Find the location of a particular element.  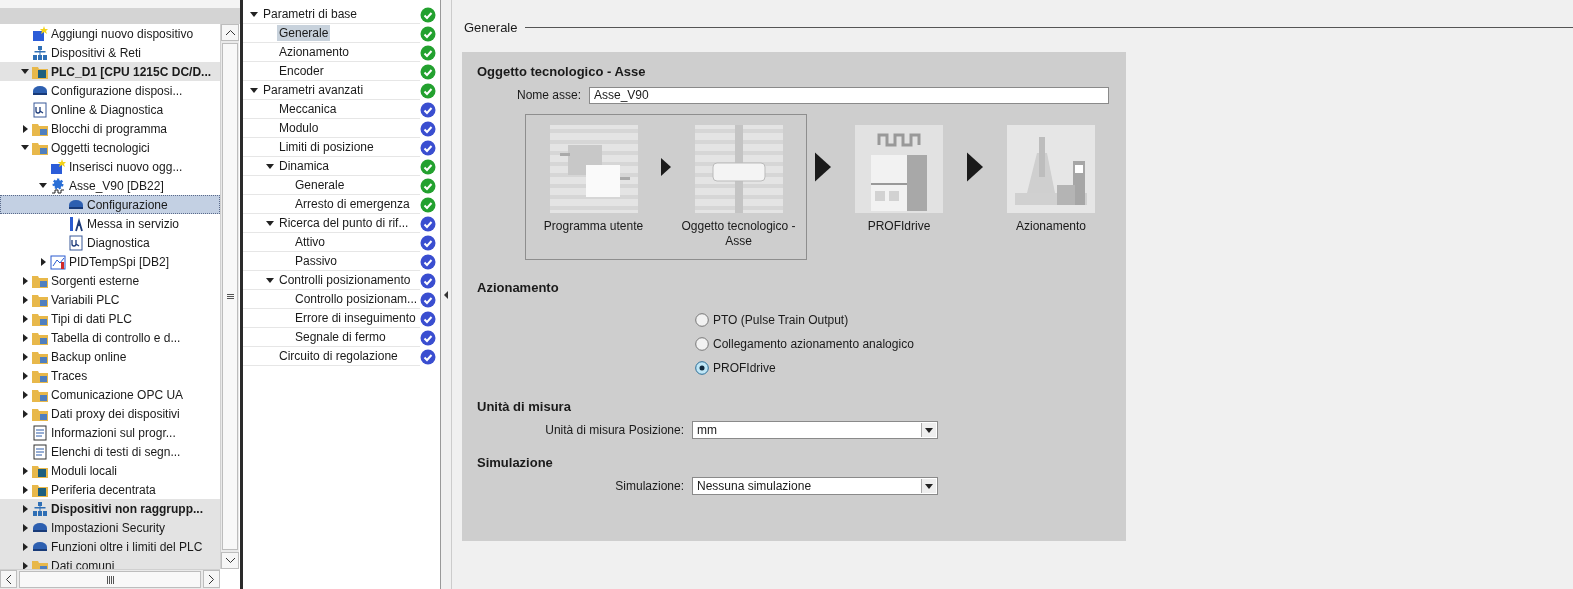

tree-item: Aggiungi nuovo dispositivo is located at coordinates (110, 33).